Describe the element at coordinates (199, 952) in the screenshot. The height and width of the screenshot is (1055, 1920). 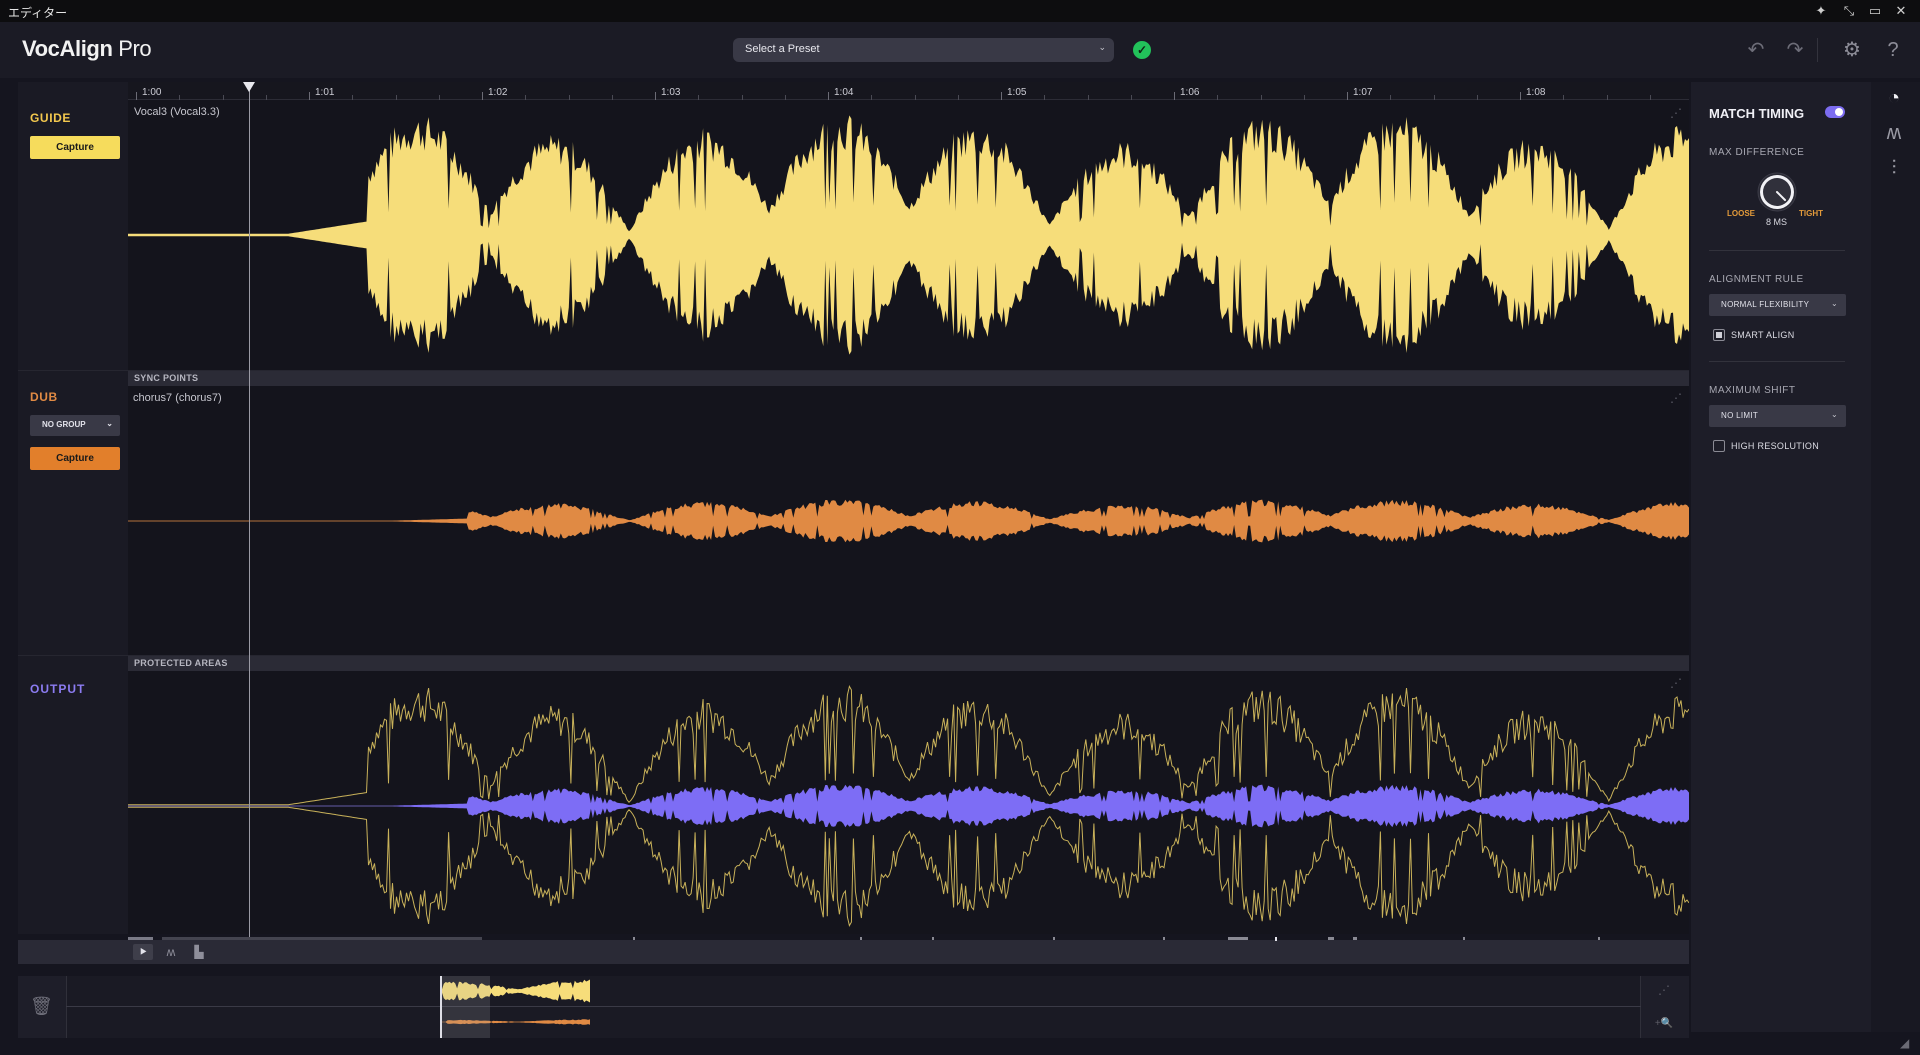
I see `level-mode-icon: ▙` at that location.